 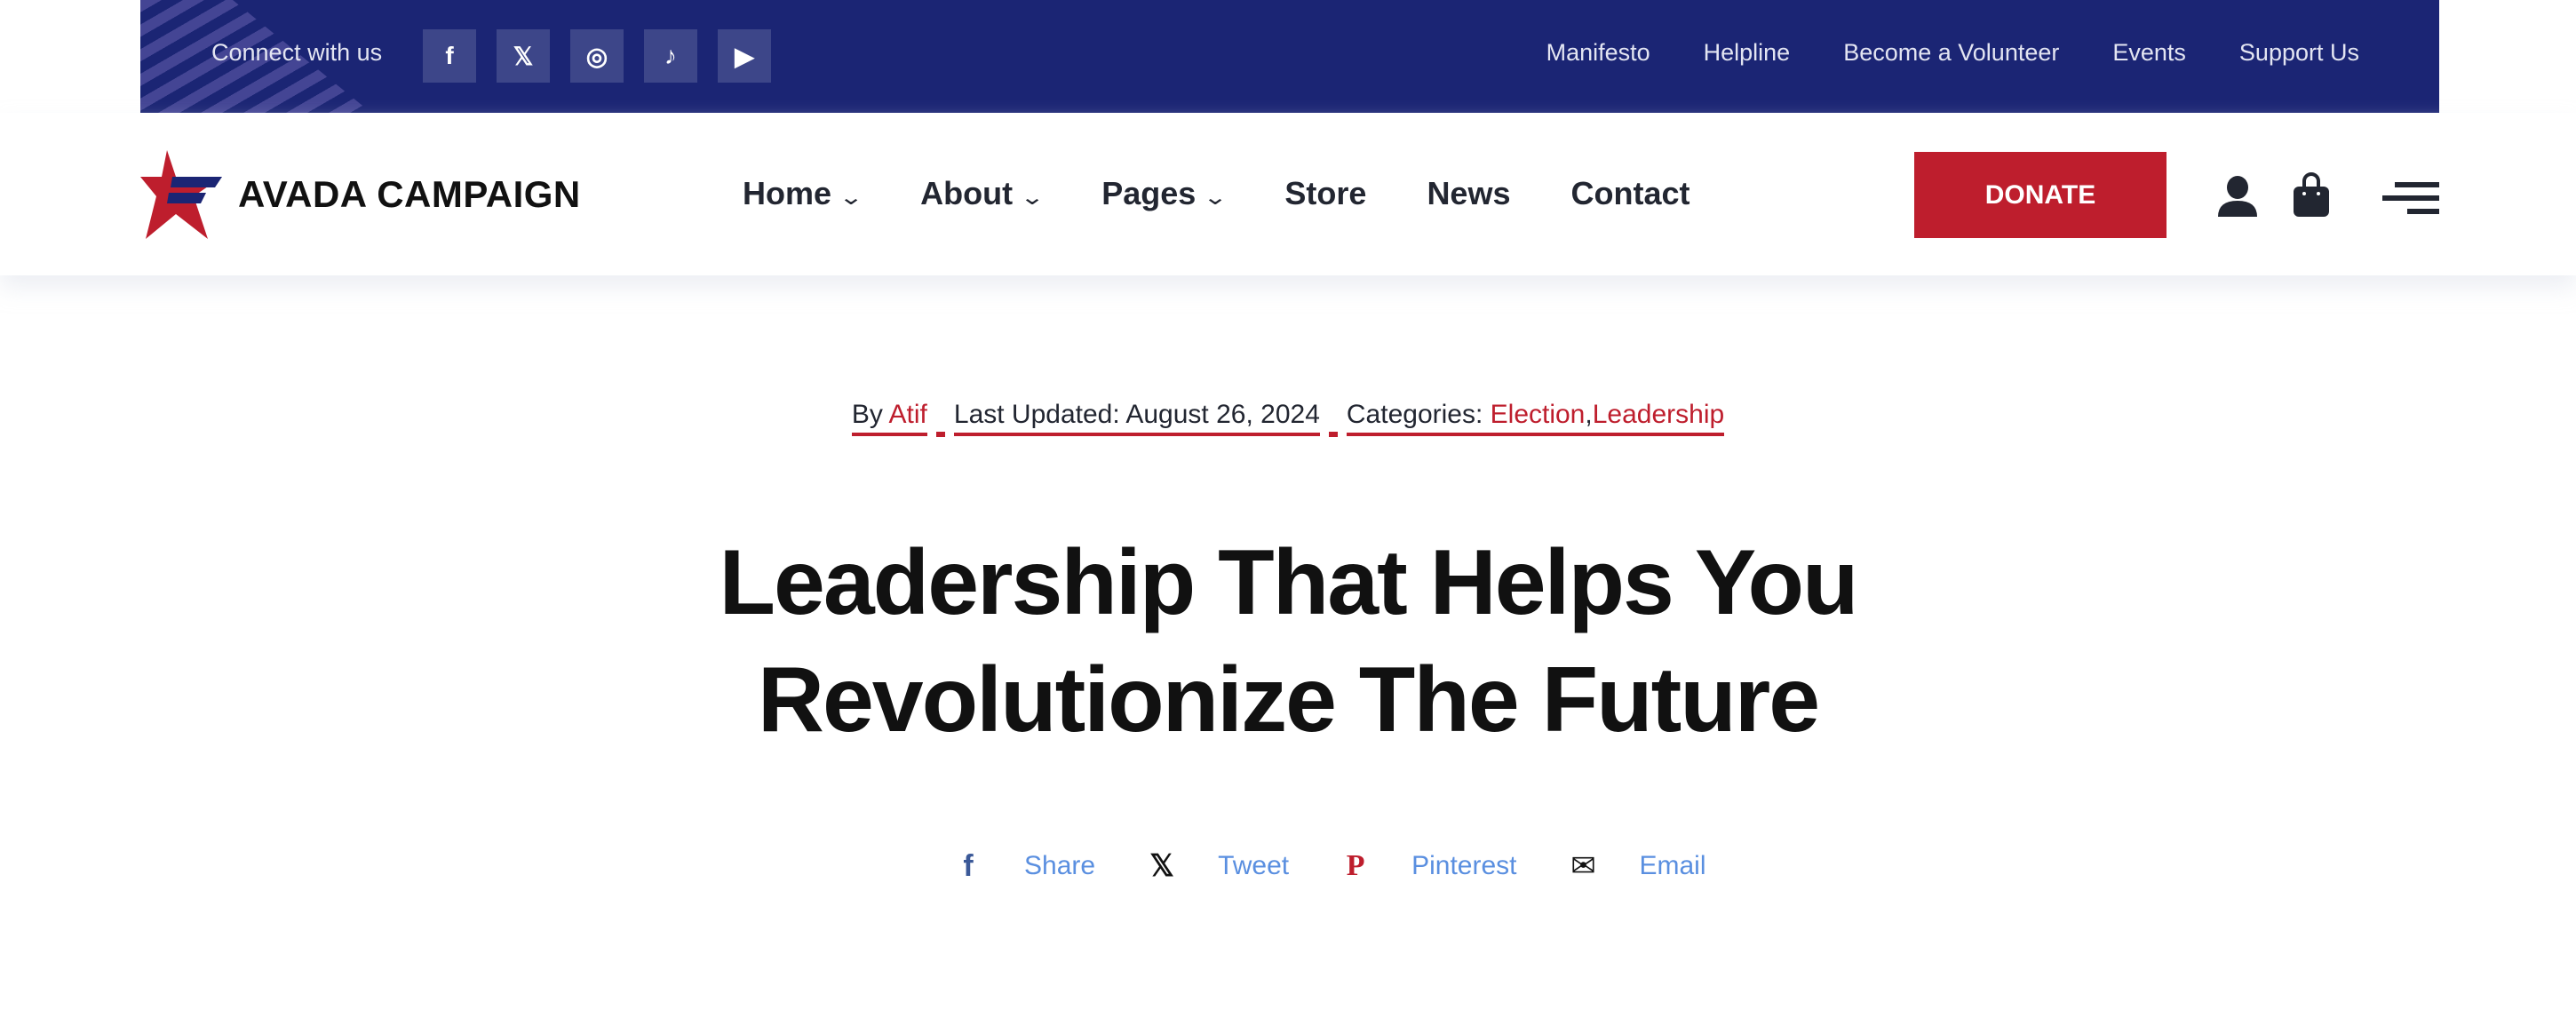 What do you see at coordinates (967, 193) in the screenshot?
I see `nav-label: About` at bounding box center [967, 193].